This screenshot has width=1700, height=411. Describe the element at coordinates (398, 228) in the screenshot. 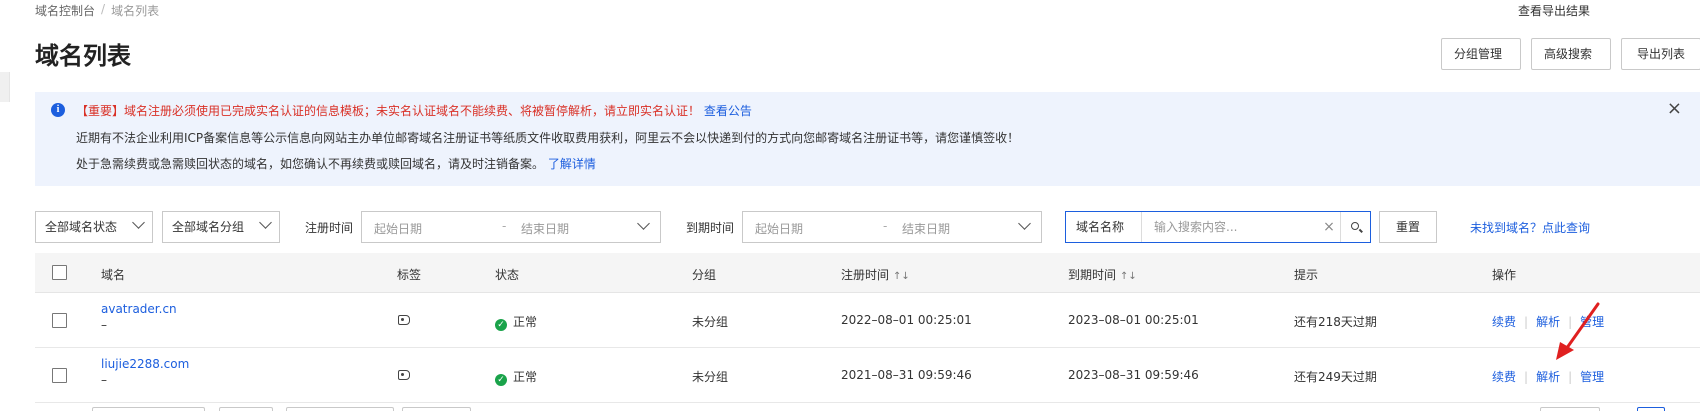

I see `reg-start-date: 起始日期` at that location.